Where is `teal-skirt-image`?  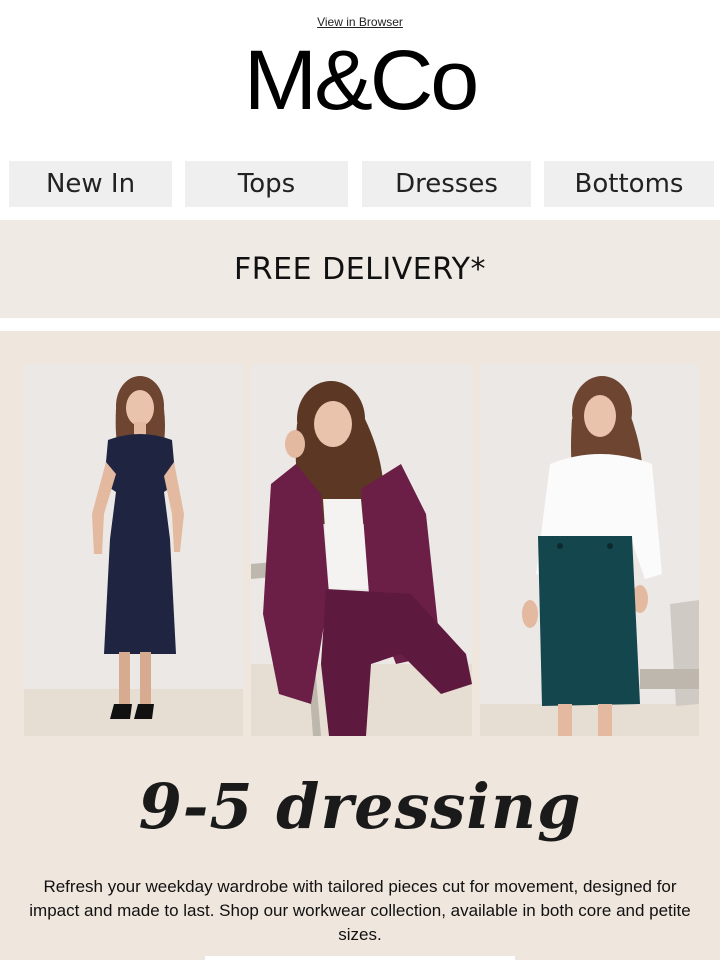
teal-skirt-image is located at coordinates (589, 550).